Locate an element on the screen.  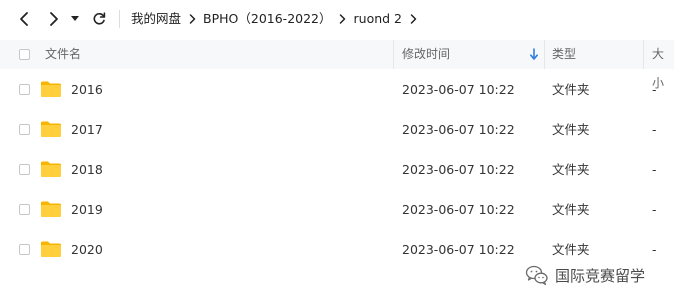
table-row: 2019 2023-06-07 10:22 文件夹 - is located at coordinates (337, 210).